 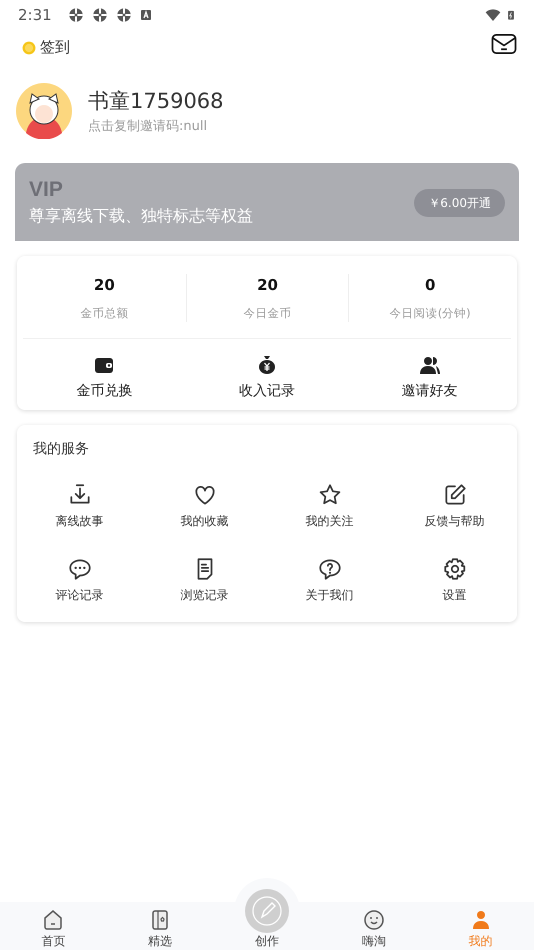 What do you see at coordinates (267, 313) in the screenshot?
I see `stat-label: 今日金币` at bounding box center [267, 313].